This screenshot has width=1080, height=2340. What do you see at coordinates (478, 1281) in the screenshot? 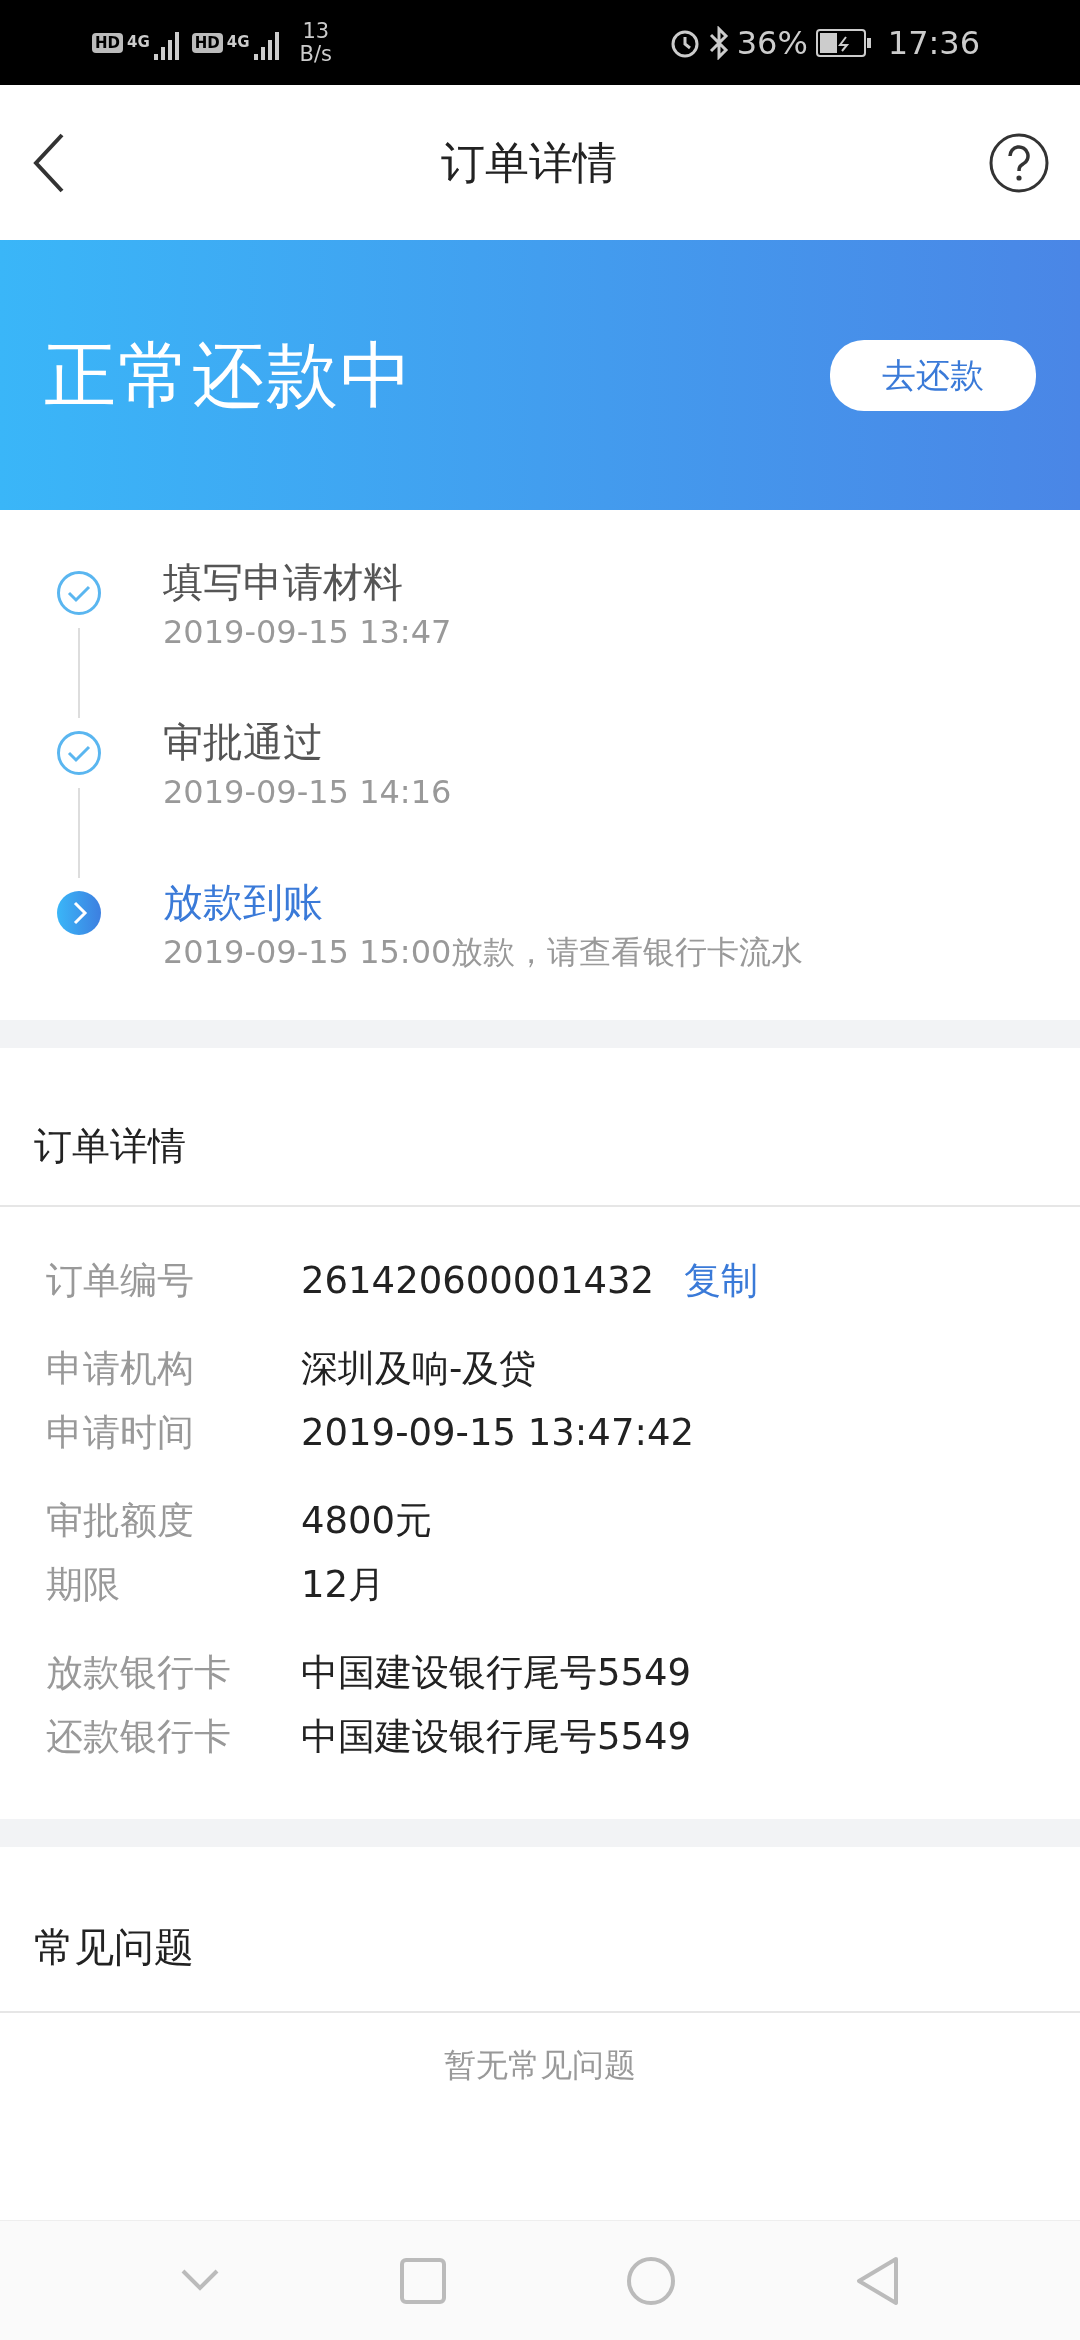
I see `field-value: 261420600001432` at bounding box center [478, 1281].